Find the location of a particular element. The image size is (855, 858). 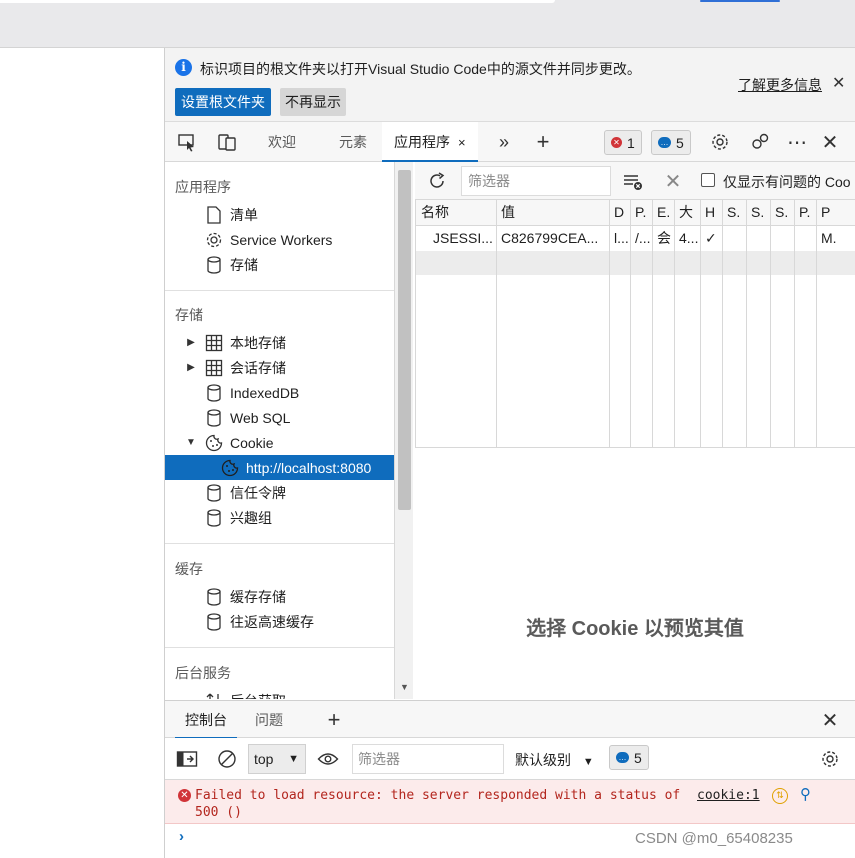

profile-button-edge is located at coordinates (740, 1).